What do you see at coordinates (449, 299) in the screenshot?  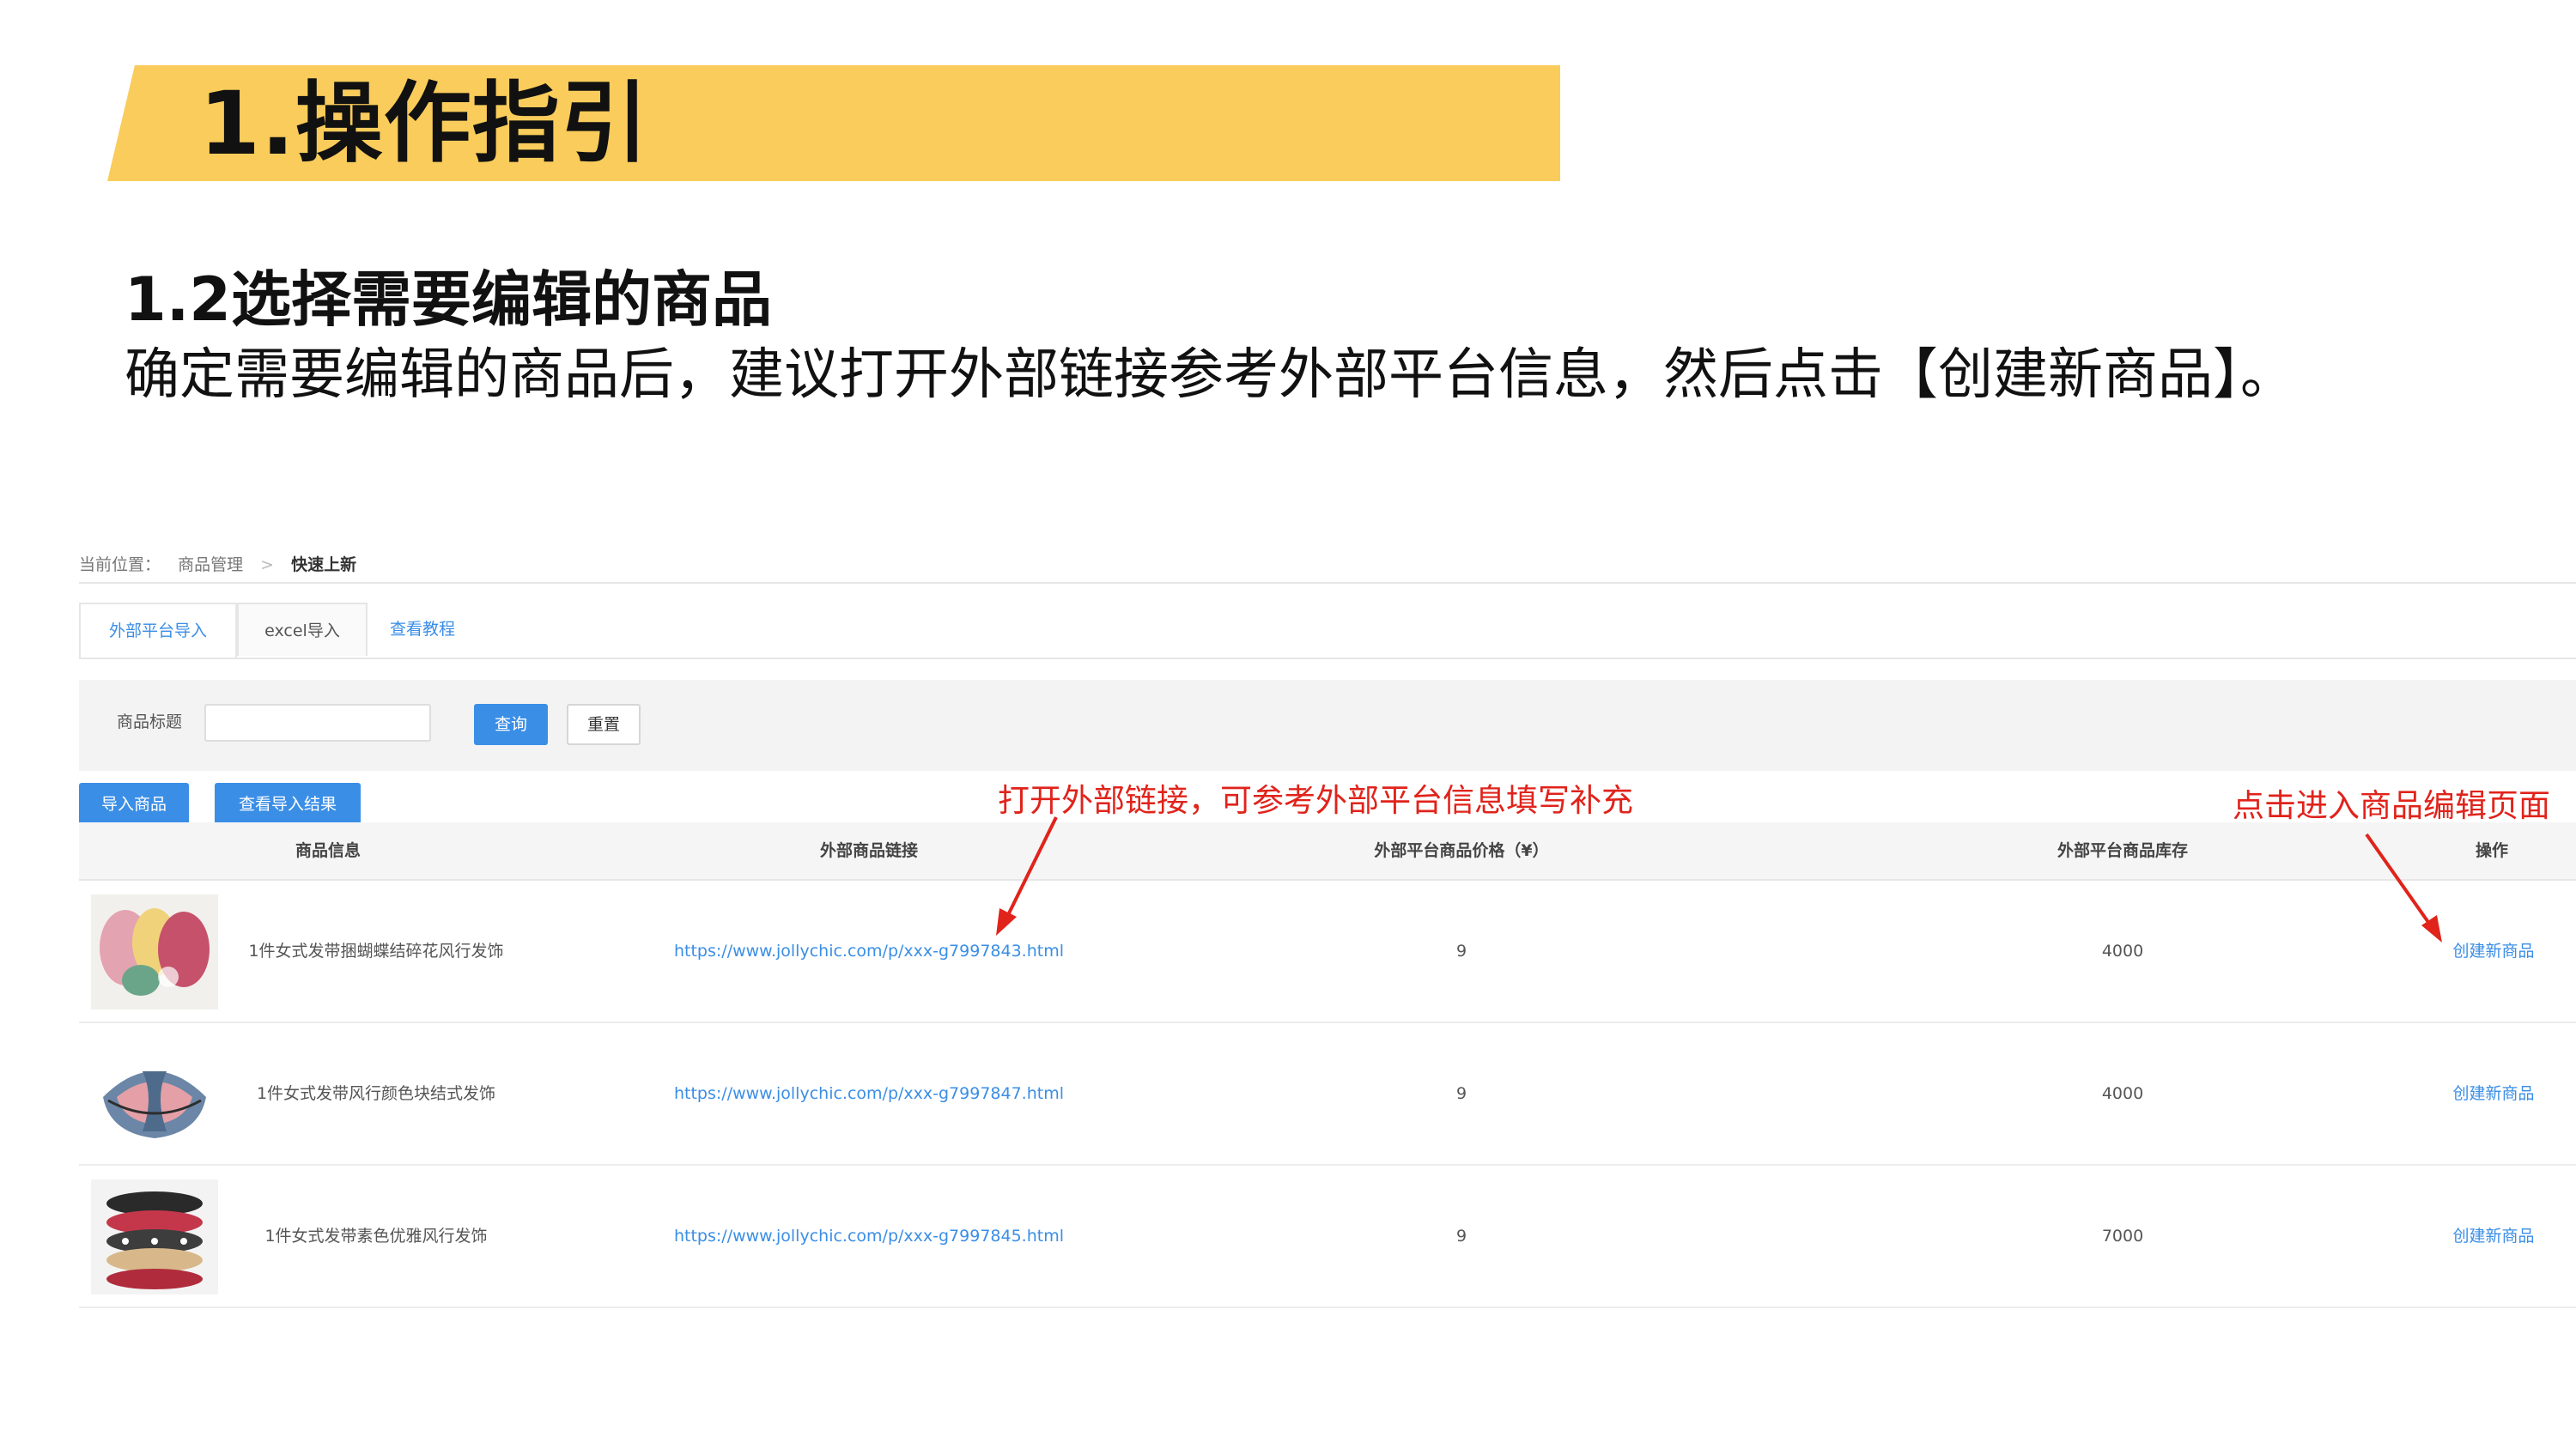 I see `slide-subtitle: 1.2选择需要编辑的商品` at bounding box center [449, 299].